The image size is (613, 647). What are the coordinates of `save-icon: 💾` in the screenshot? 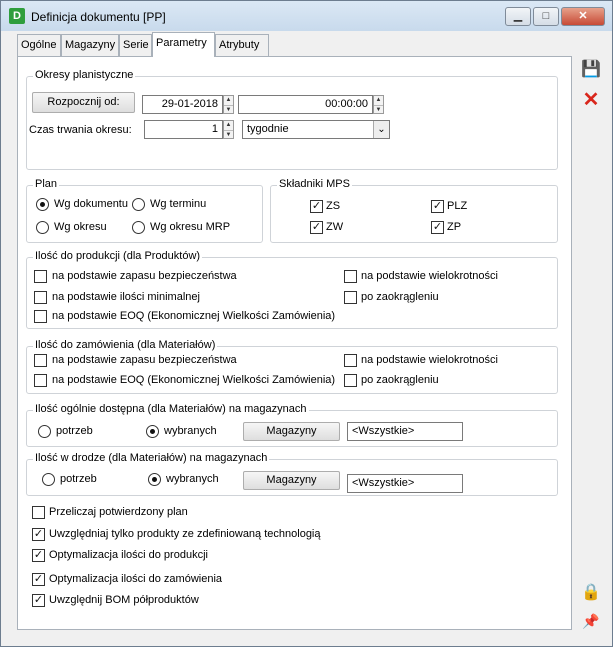 It's located at (591, 71).